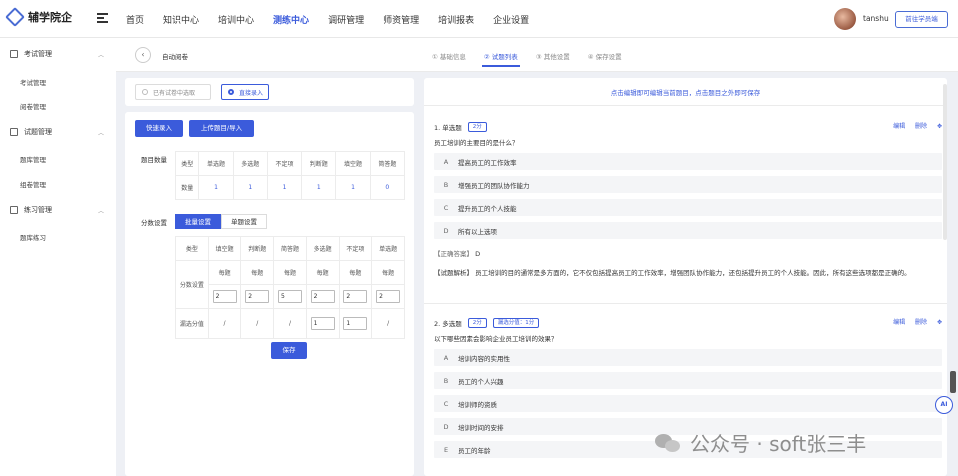 This screenshot has height=476, width=958. What do you see at coordinates (38, 17) in the screenshot?
I see `app-logo: 辅学院企` at bounding box center [38, 17].